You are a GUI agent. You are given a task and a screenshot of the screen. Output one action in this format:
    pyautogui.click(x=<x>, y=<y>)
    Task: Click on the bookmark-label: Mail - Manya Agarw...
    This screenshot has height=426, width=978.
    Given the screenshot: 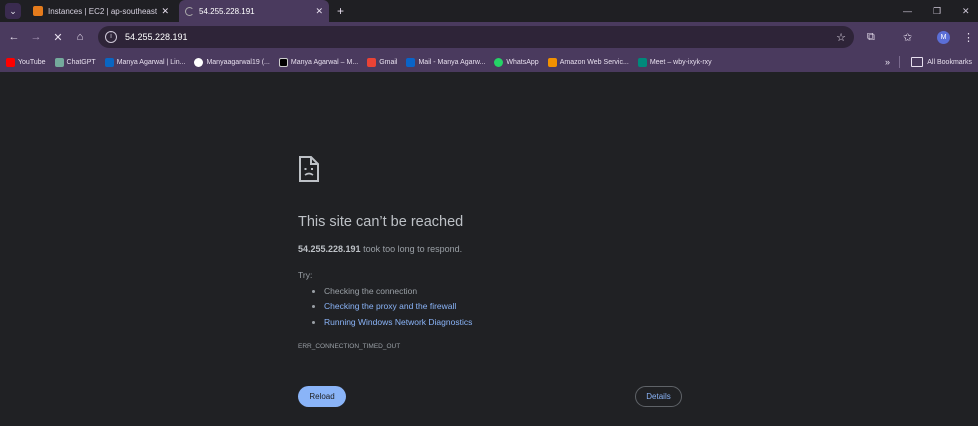 What is the action you would take?
    pyautogui.click(x=452, y=62)
    